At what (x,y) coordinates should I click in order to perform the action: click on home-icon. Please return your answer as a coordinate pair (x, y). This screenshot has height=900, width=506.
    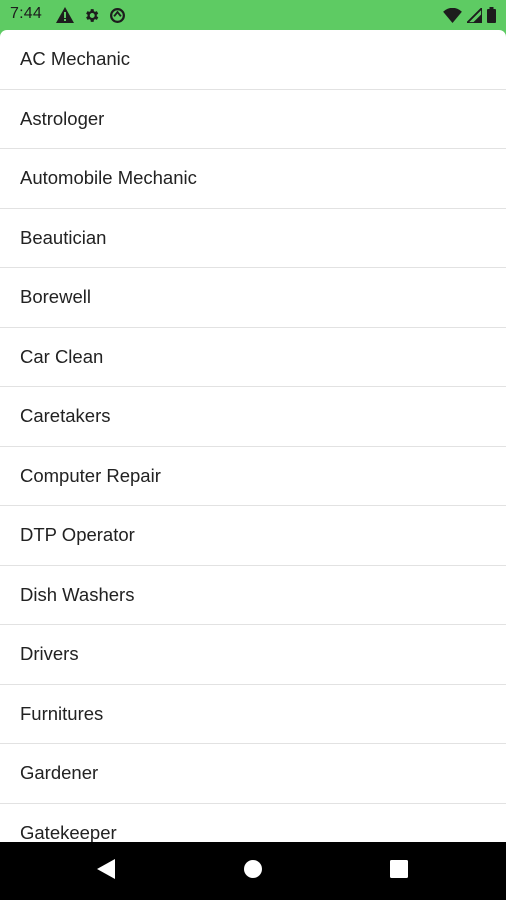
    Looking at the image, I should click on (253, 871).